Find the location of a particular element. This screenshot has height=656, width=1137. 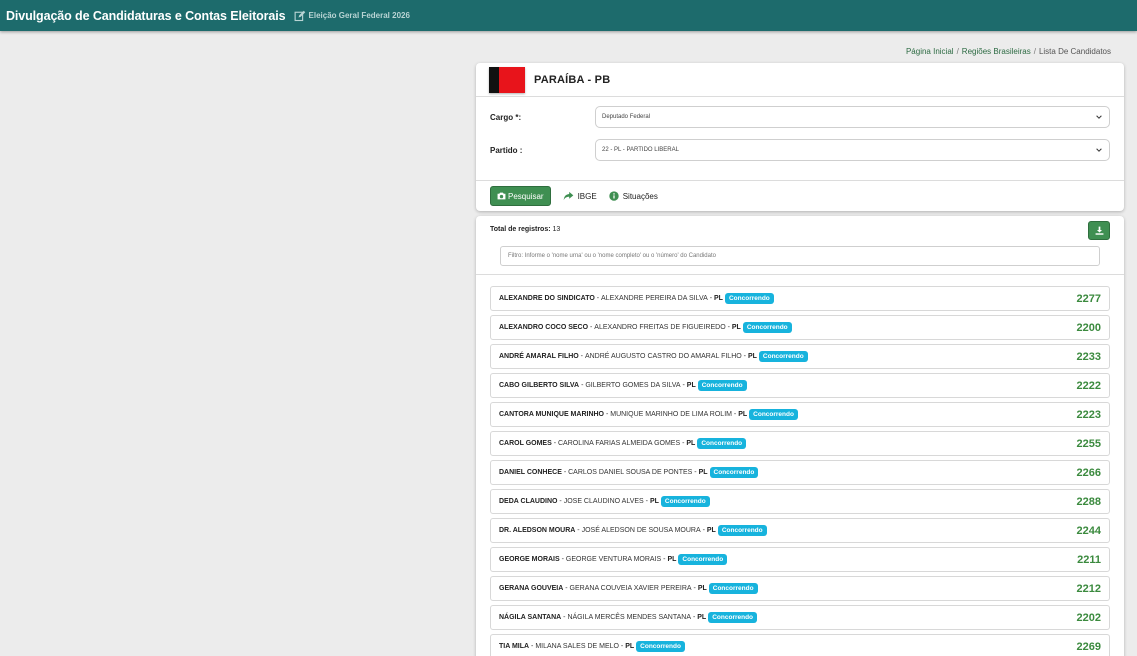

total-records-label: Total de registros: is located at coordinates (520, 229).